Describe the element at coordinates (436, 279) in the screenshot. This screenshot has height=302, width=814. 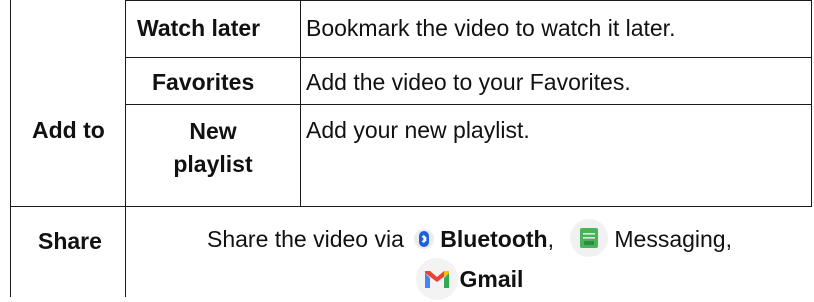
I see `gmail-icon` at that location.